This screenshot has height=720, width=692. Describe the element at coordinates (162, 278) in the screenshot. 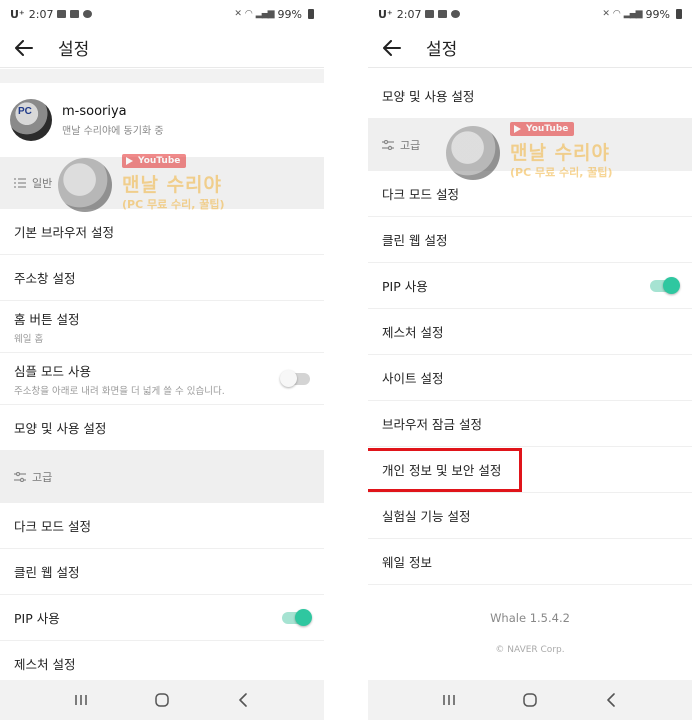

I see `menu-item-address-bar: 주소창 설정` at that location.